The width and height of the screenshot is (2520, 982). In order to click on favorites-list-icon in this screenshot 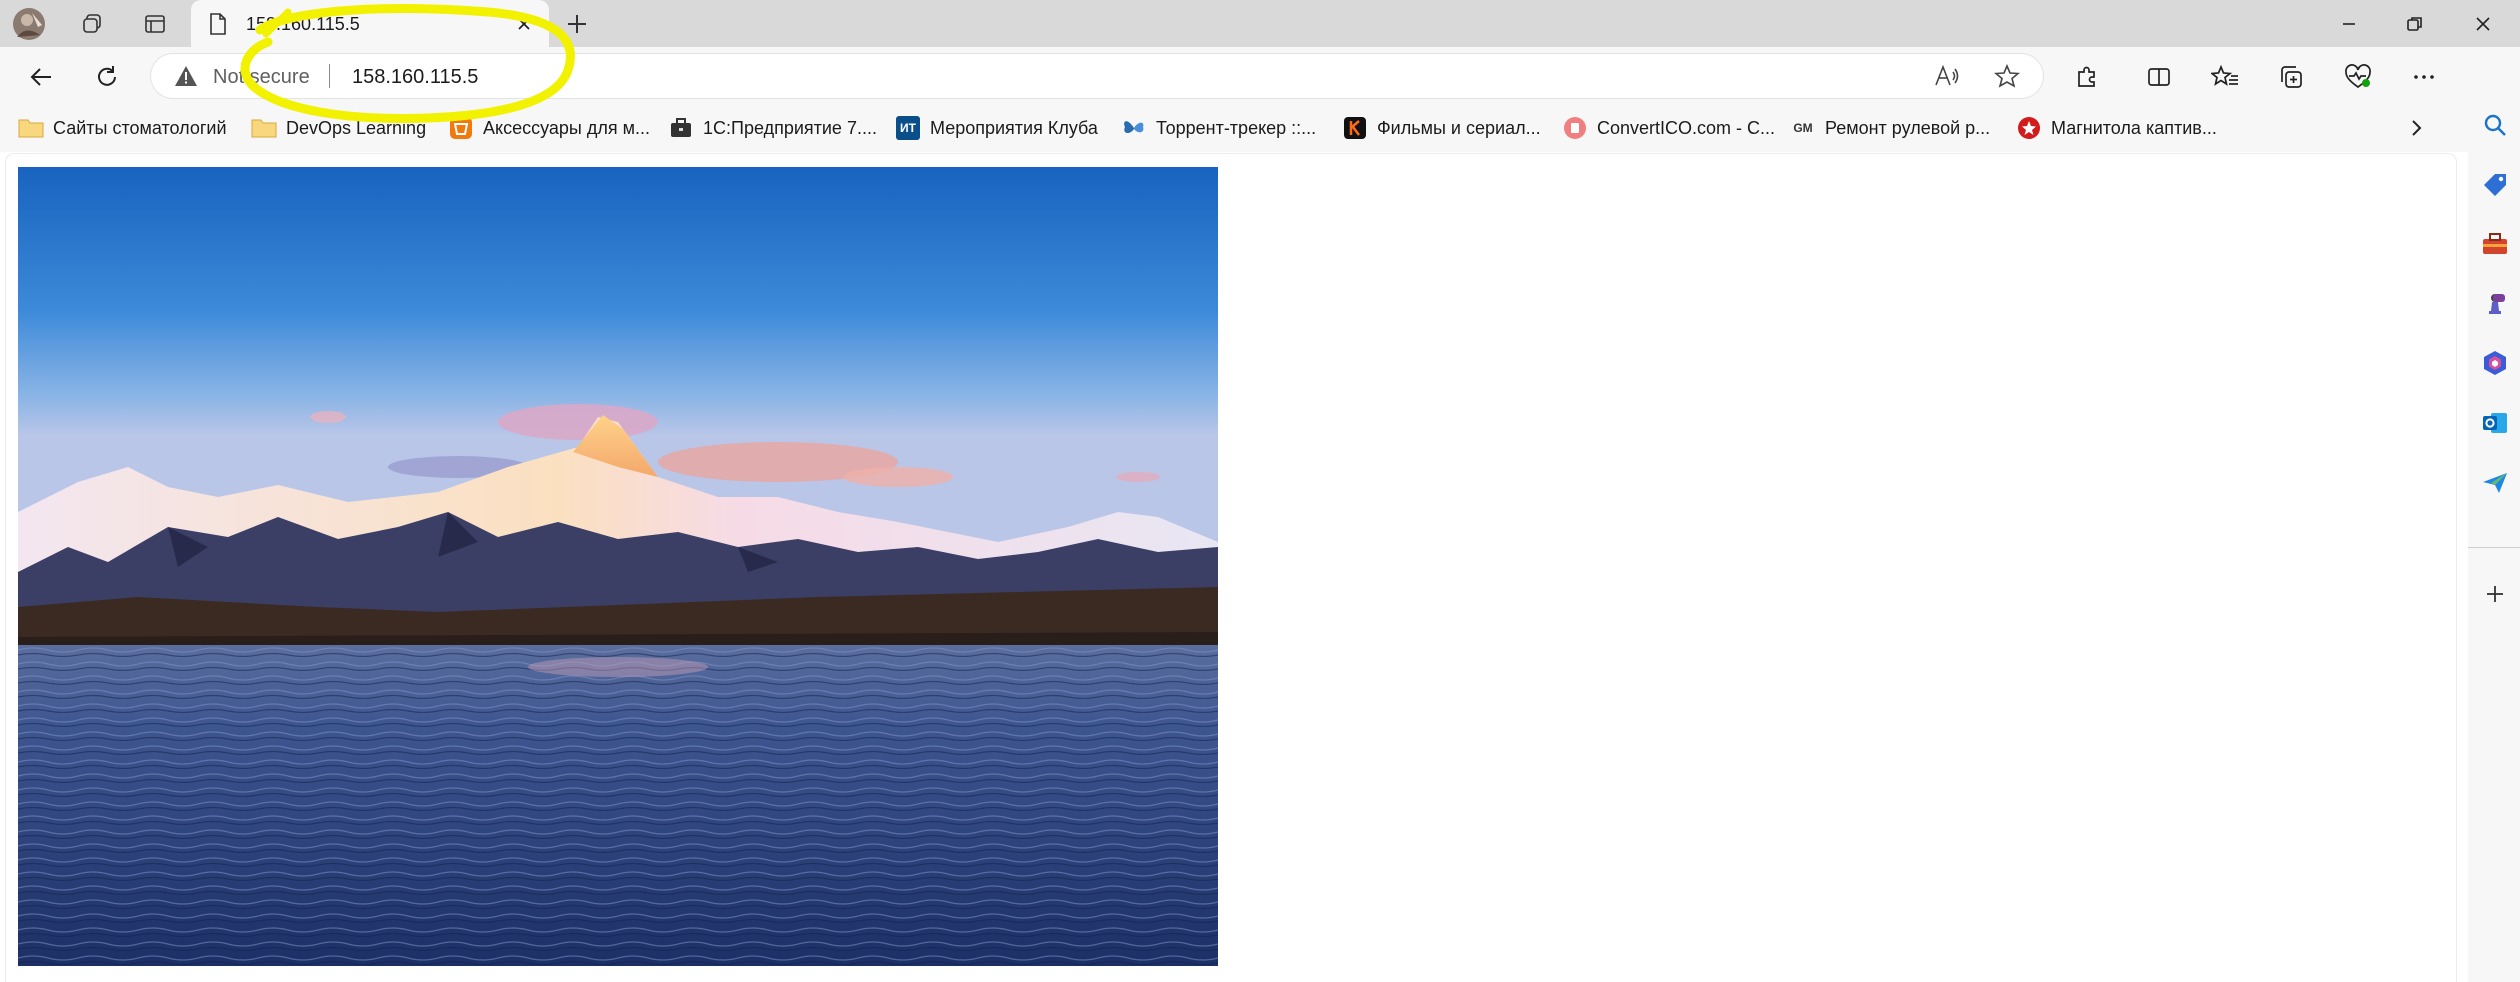, I will do `click(2224, 75)`.